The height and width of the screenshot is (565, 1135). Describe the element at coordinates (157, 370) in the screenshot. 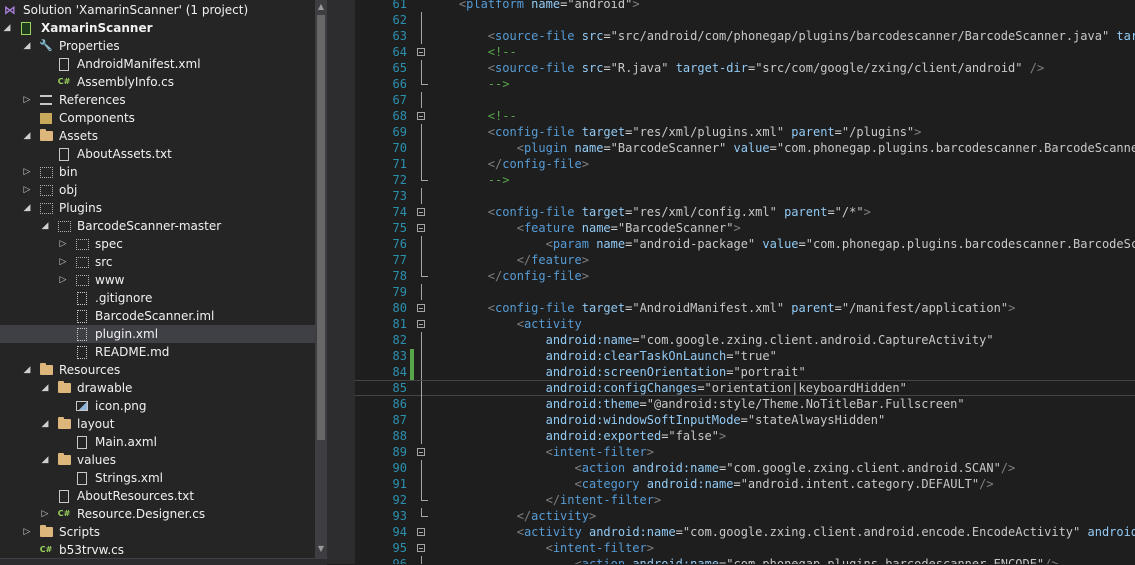

I see `tree-item: ◢ Resources` at that location.